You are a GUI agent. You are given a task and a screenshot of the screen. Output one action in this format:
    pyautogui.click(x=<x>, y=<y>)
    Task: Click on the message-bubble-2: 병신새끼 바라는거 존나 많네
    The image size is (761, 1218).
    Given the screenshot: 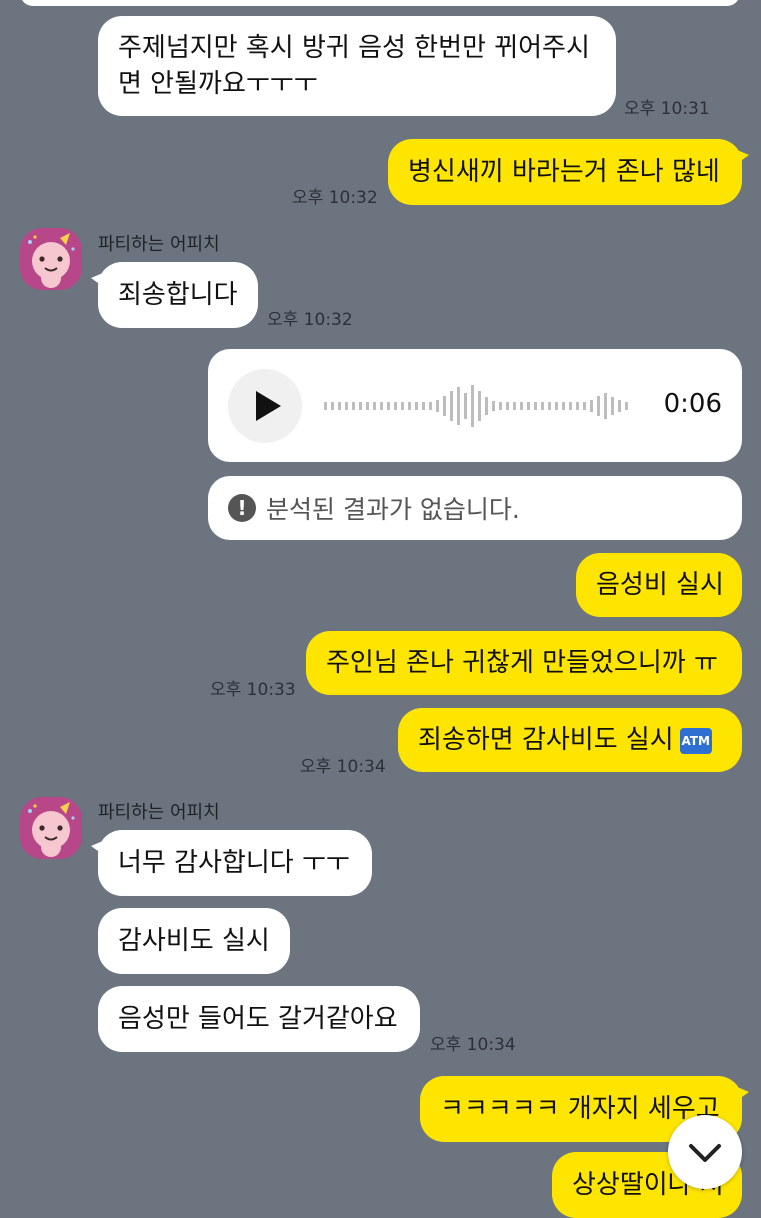 What is the action you would take?
    pyautogui.click(x=568, y=172)
    